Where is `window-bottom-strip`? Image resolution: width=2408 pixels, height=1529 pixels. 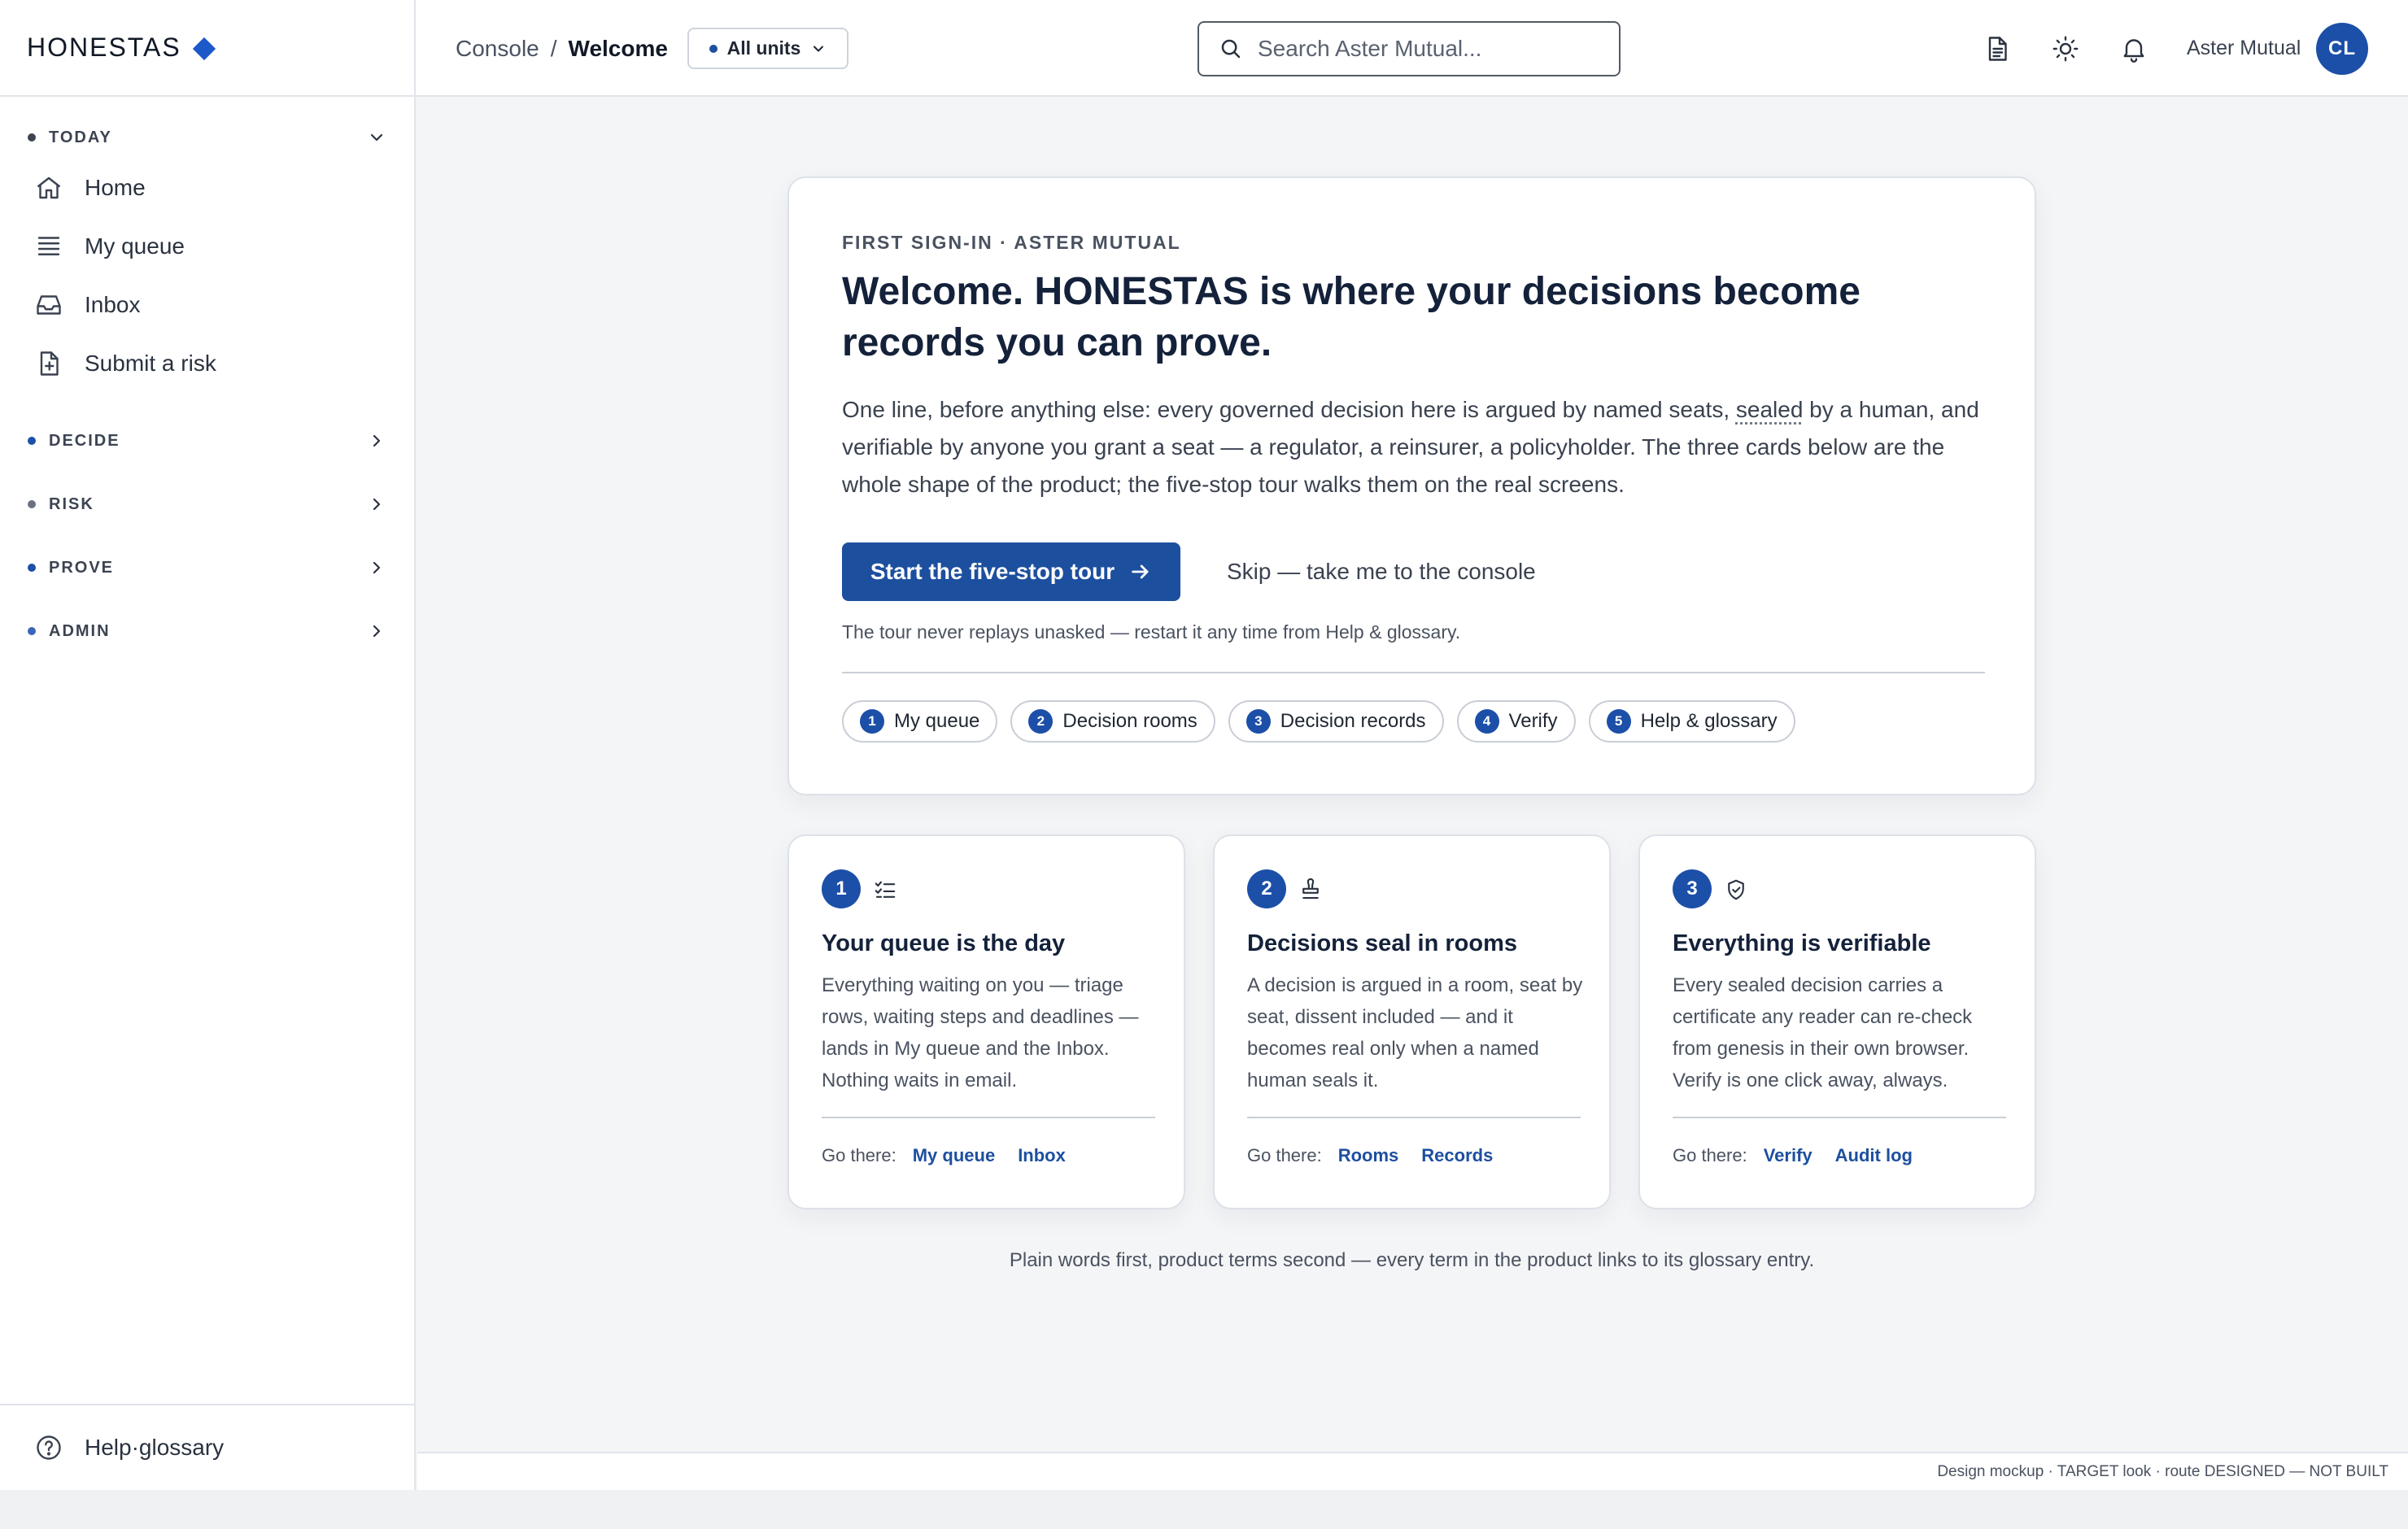
window-bottom-strip is located at coordinates (1204, 1509).